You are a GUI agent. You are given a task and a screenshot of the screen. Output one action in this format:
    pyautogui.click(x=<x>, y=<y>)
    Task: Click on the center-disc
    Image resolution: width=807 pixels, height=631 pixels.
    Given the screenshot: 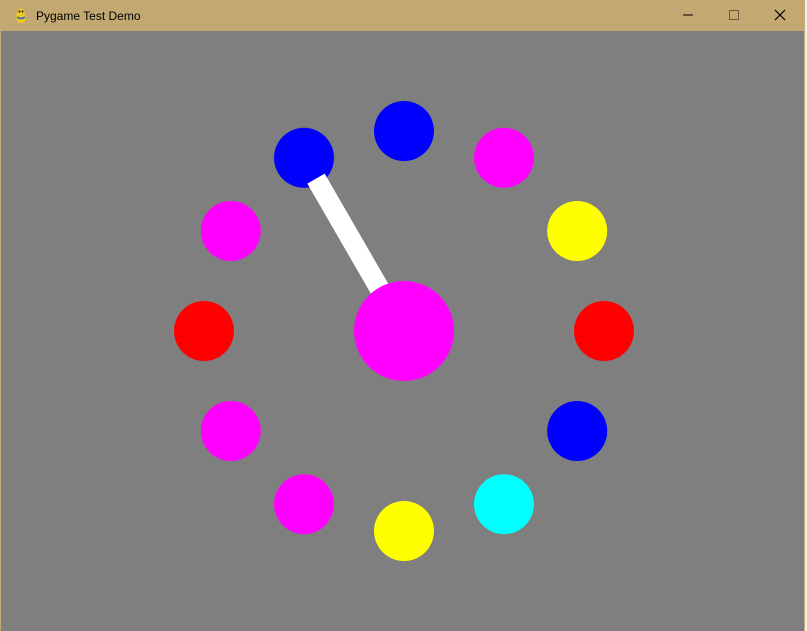 What is the action you would take?
    pyautogui.click(x=404, y=331)
    